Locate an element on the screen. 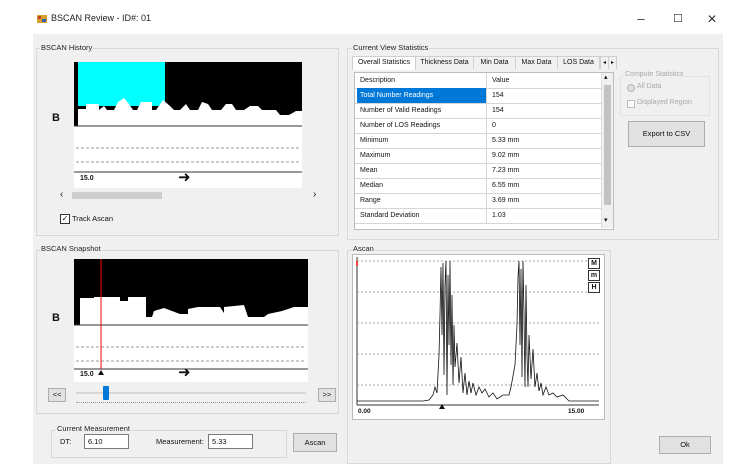 Image resolution: width=736 pixels, height=469 pixels. bscan-history-label: BSCAN History is located at coordinates (67, 47).